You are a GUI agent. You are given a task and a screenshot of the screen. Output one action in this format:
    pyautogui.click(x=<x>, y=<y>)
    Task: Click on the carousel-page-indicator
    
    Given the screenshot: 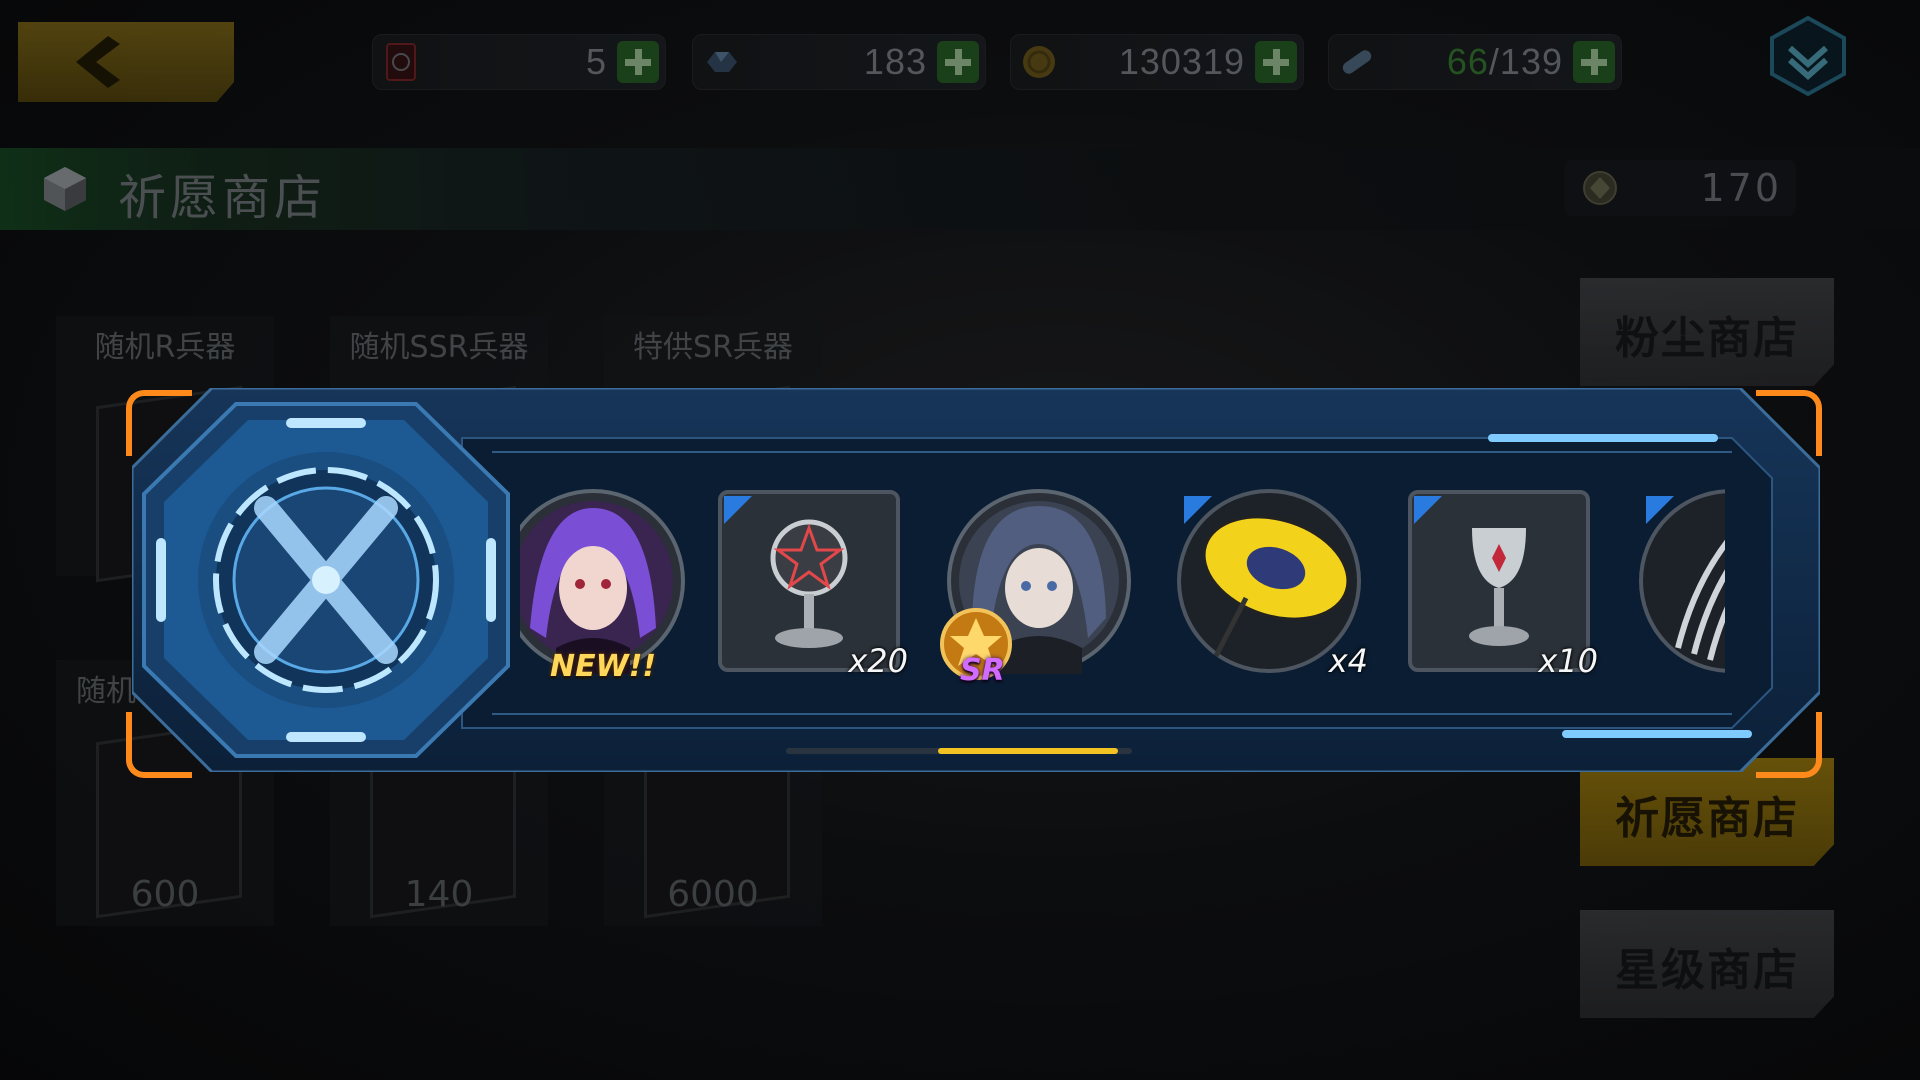 What is the action you would take?
    pyautogui.click(x=1028, y=751)
    